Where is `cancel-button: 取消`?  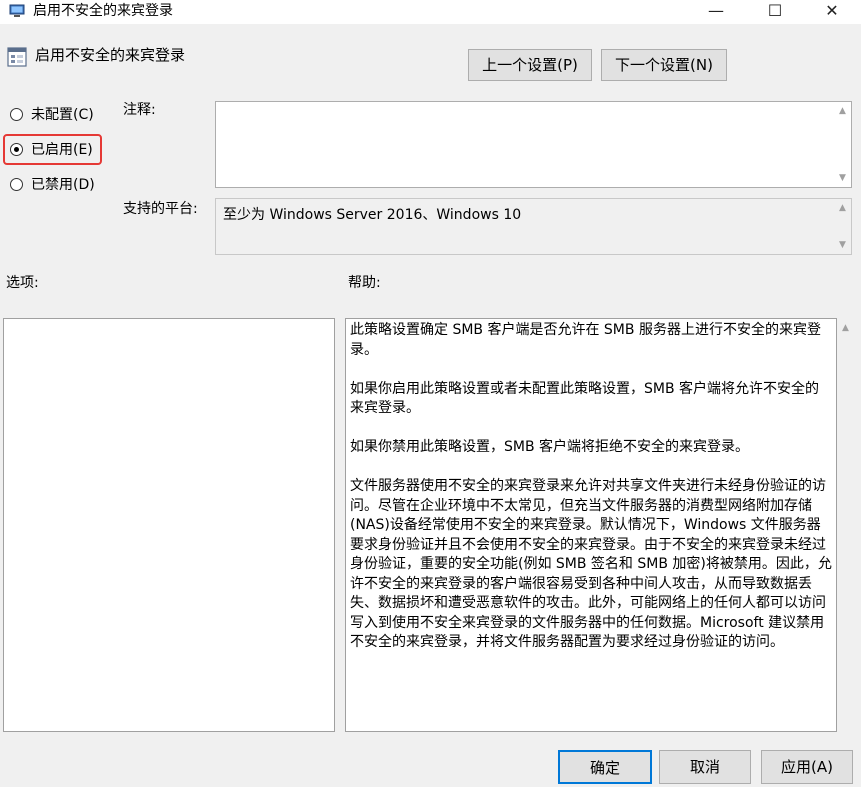 cancel-button: 取消 is located at coordinates (705, 767).